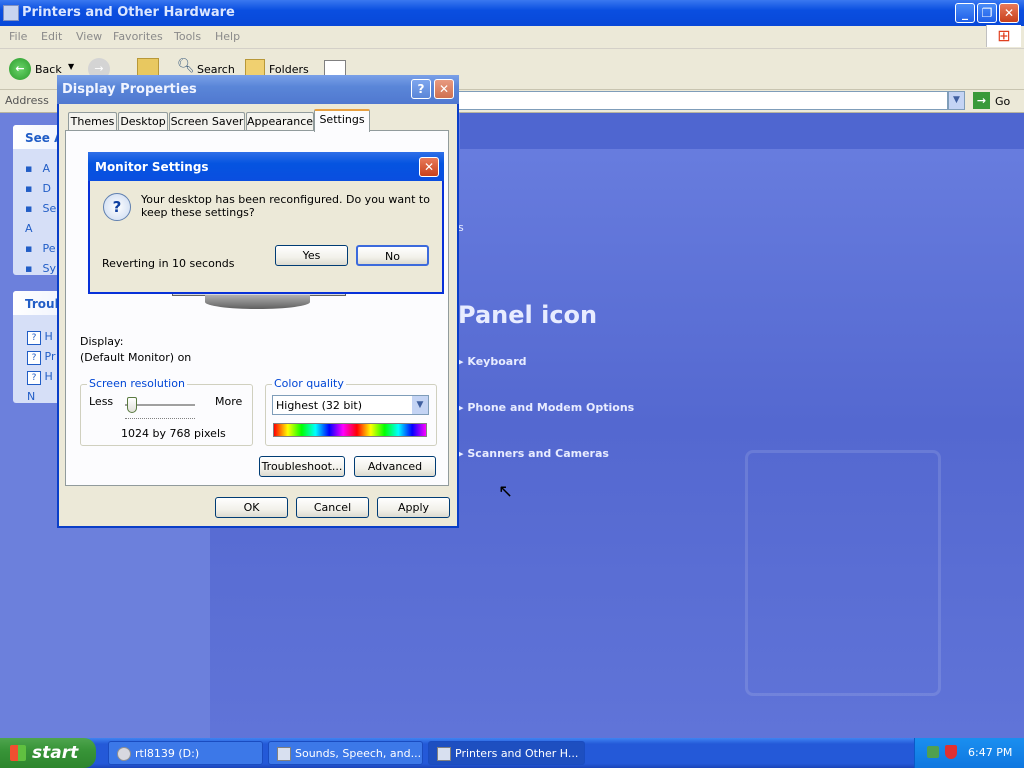 This screenshot has width=1024, height=768. I want to click on display-properties-titlebar: Display Properties ? ✕, so click(258, 89).